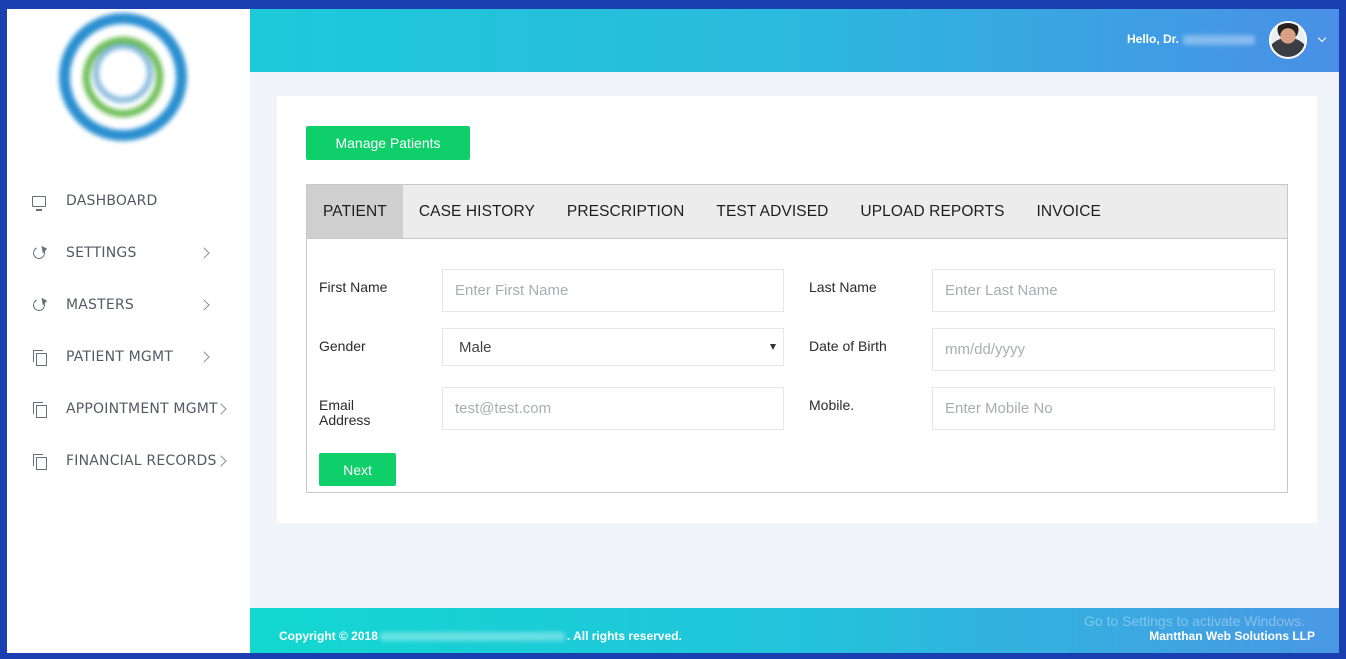 The width and height of the screenshot is (1346, 659). What do you see at coordinates (477, 211) in the screenshot?
I see `tab-case-history: CASE HISTORY` at bounding box center [477, 211].